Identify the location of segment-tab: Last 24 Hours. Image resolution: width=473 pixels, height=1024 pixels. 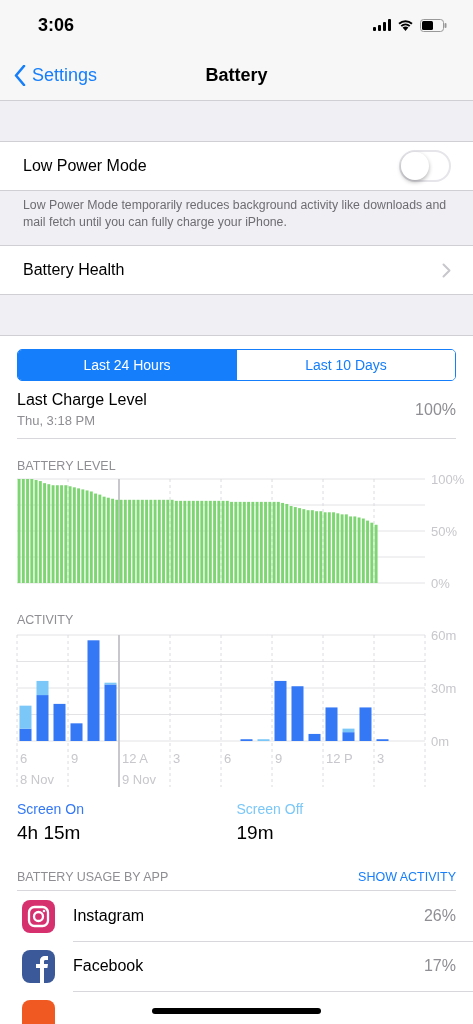
(127, 365).